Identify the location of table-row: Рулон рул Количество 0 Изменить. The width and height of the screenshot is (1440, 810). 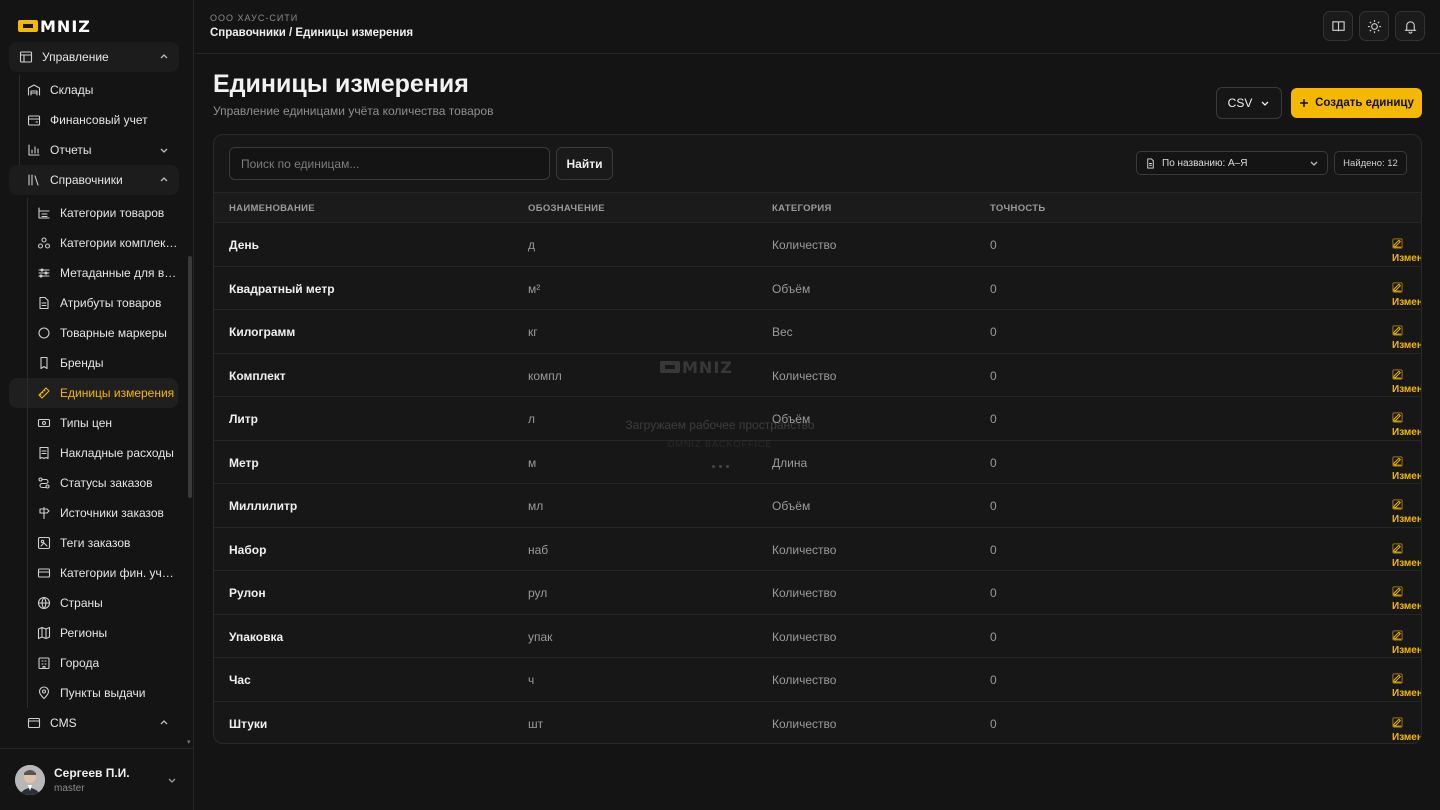
(817, 592).